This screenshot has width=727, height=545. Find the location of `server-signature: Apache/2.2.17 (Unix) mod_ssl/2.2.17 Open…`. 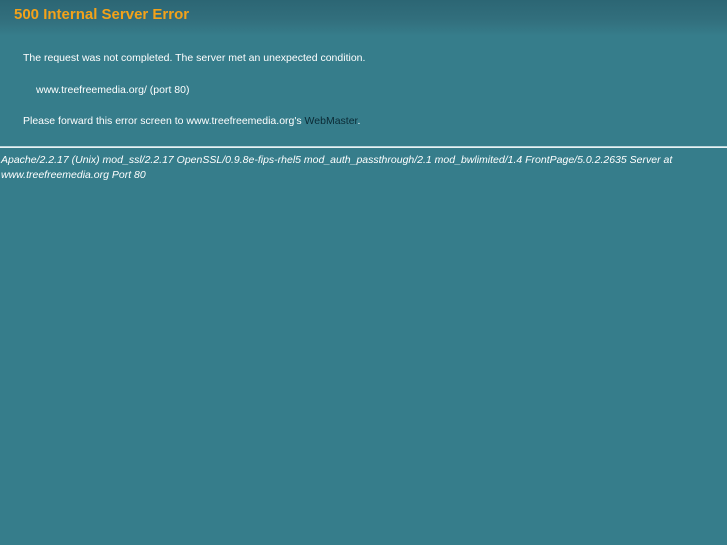

server-signature: Apache/2.2.17 (Unix) mod_ssl/2.2.17 Open… is located at coordinates (337, 167).